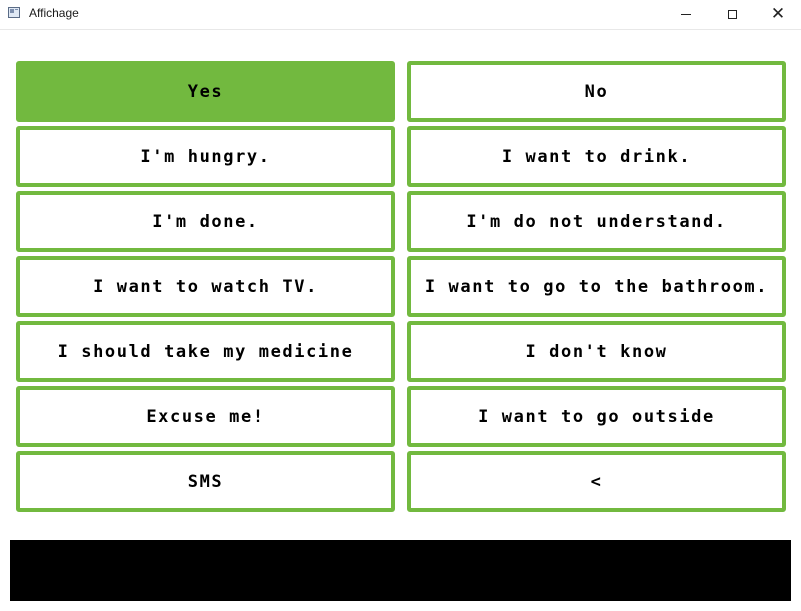  I want to click on phrase-button-done: I'm done., so click(205, 221).